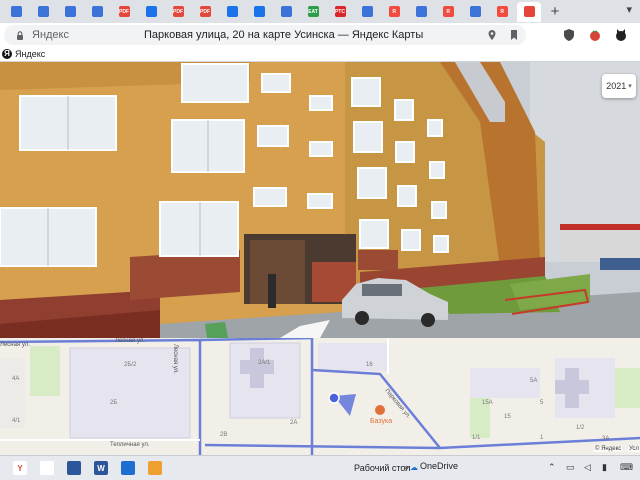 The height and width of the screenshot is (480, 640). What do you see at coordinates (630, 86) in the screenshot?
I see `chevron-down-icon: ▾` at bounding box center [630, 86].